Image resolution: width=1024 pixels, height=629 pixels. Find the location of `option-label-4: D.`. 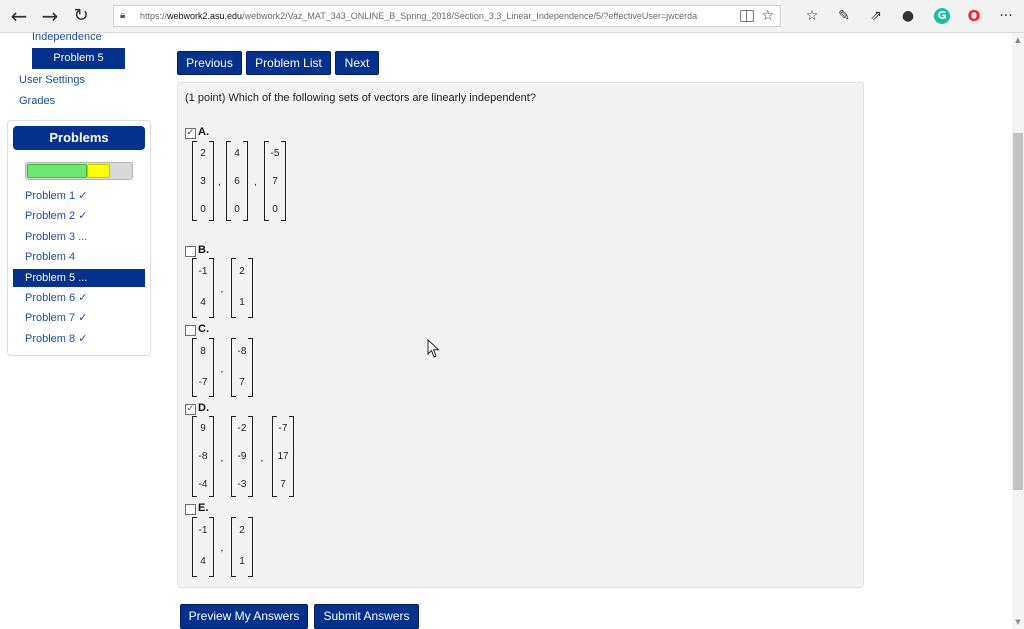

option-label-4: D. is located at coordinates (203, 408).